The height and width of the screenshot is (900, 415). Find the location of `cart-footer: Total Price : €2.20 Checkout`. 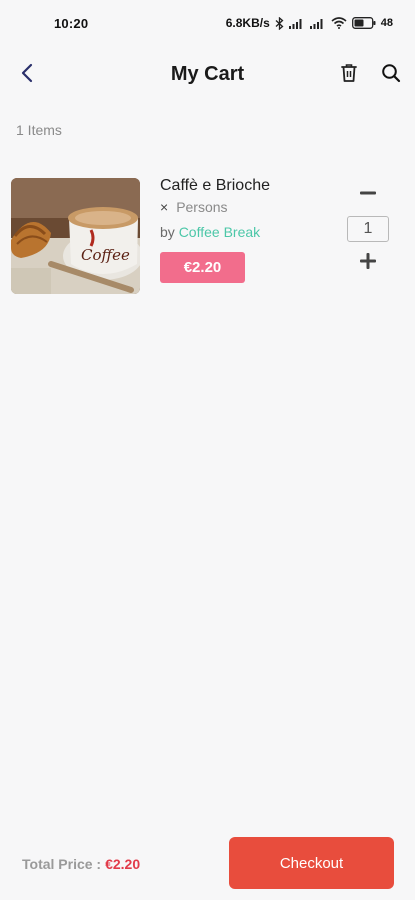

cart-footer: Total Price : €2.20 Checkout is located at coordinates (207, 865).